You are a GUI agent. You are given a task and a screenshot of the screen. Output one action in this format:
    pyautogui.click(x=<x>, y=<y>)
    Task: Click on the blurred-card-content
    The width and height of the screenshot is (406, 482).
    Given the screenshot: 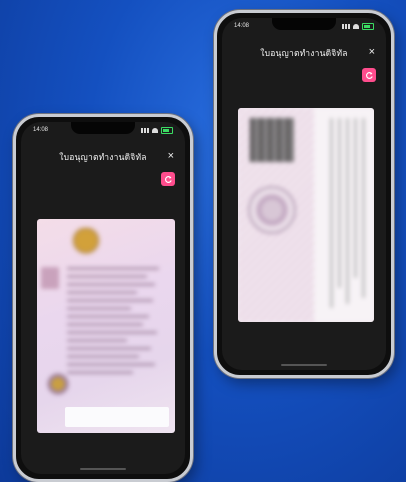 What is the action you would take?
    pyautogui.click(x=306, y=215)
    